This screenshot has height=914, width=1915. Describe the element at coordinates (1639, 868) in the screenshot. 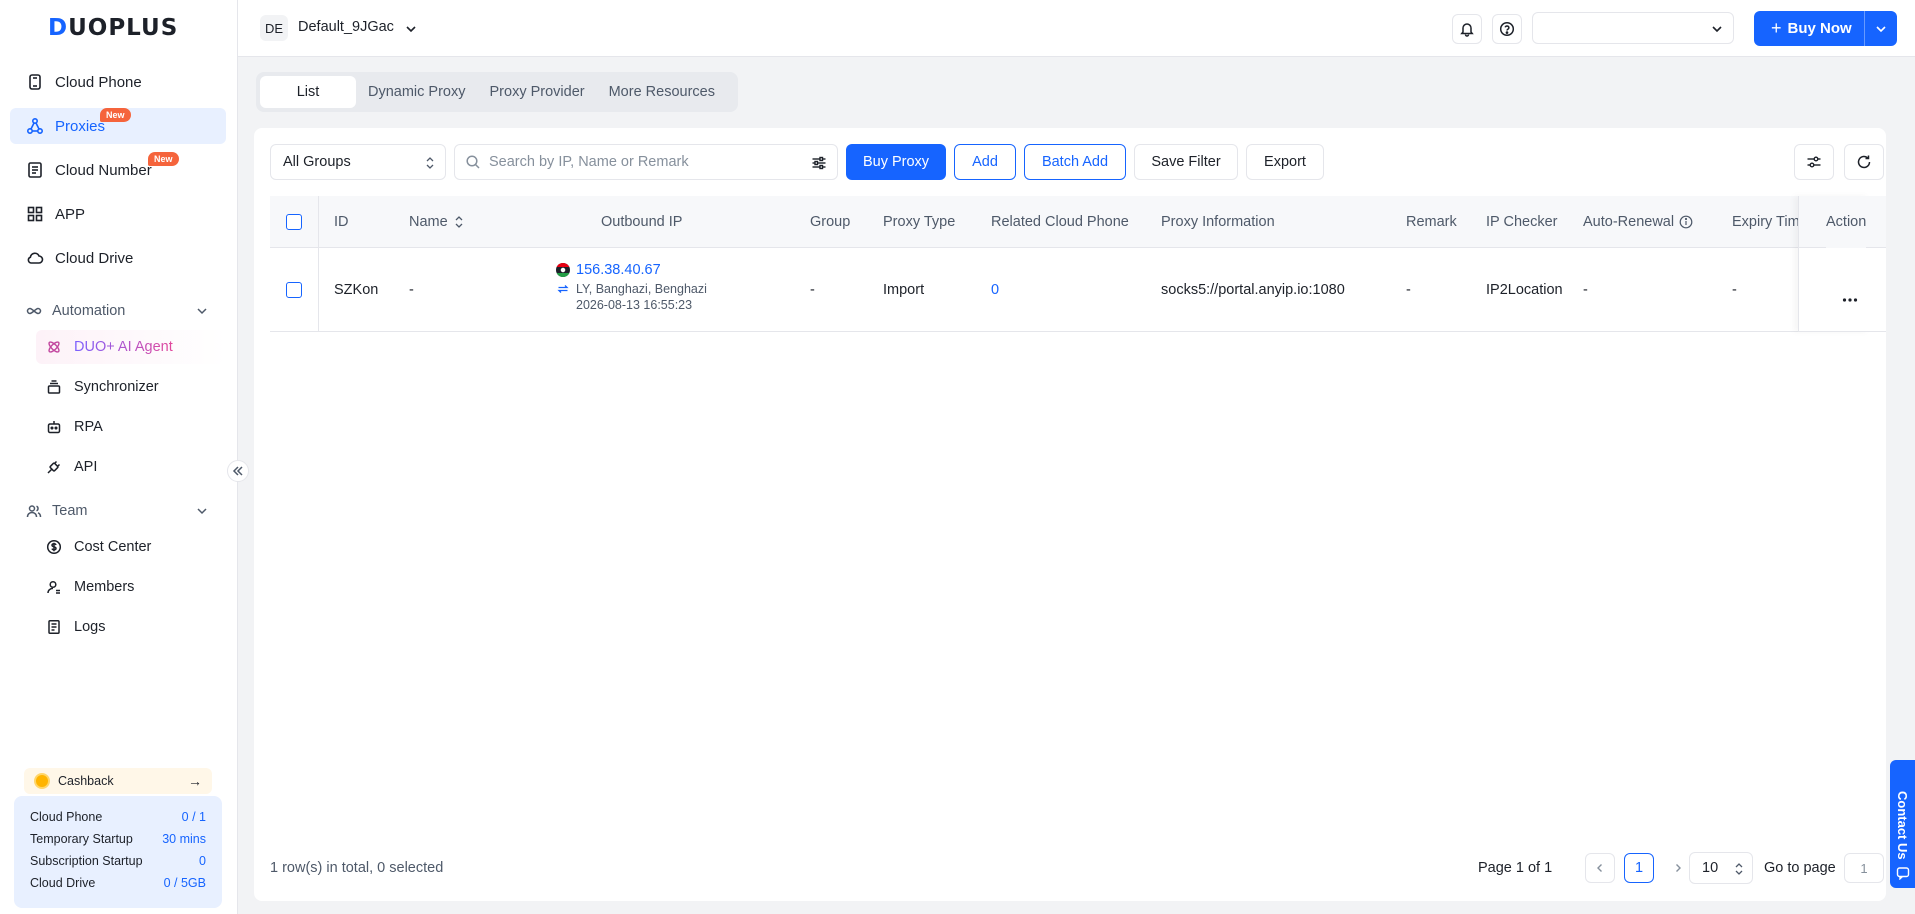

I see `page-1-button: 1` at that location.